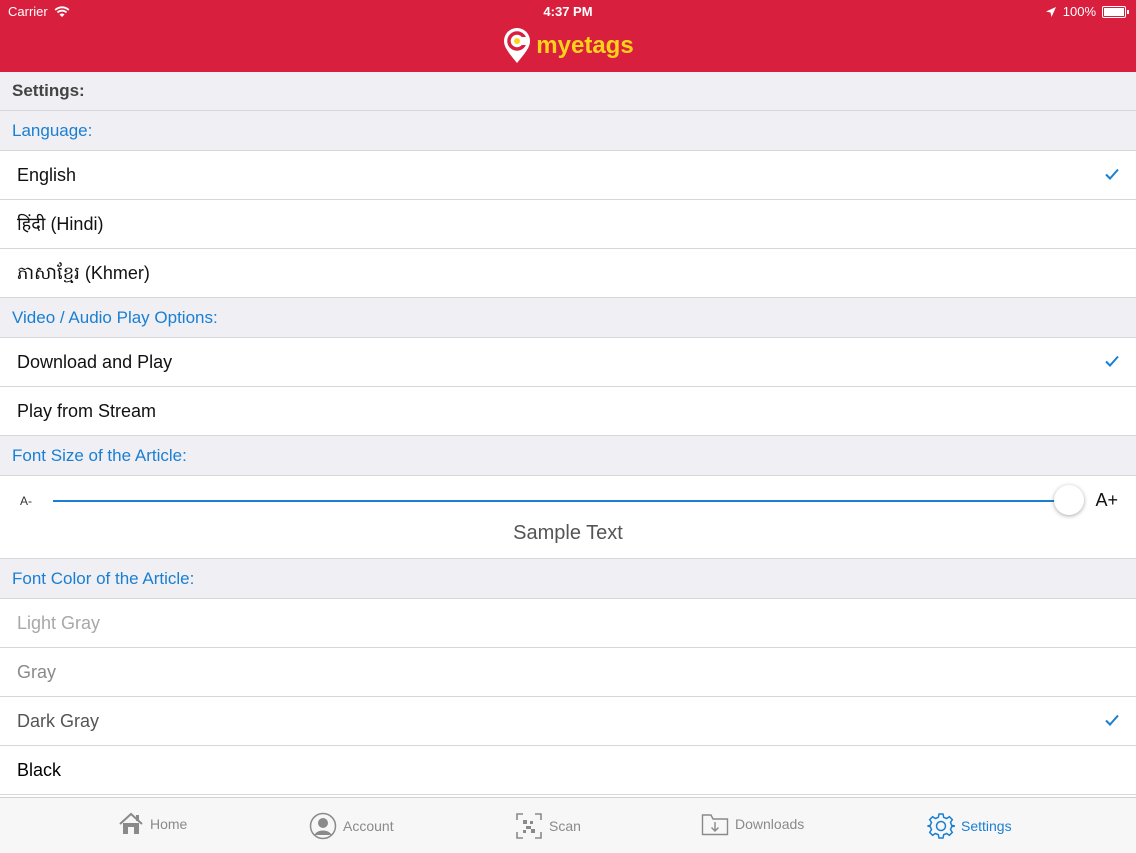  What do you see at coordinates (568, 130) in the screenshot?
I see `language-section-header: Language:` at bounding box center [568, 130].